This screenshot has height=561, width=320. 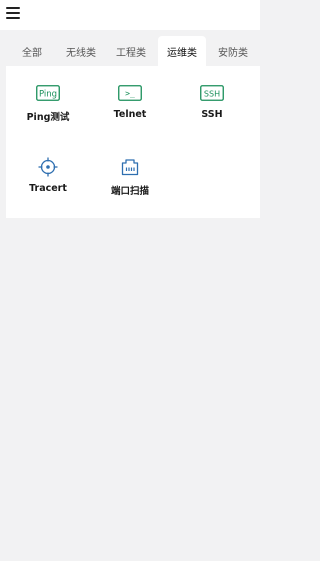 I want to click on ping-icon: Ping, so click(x=48, y=93).